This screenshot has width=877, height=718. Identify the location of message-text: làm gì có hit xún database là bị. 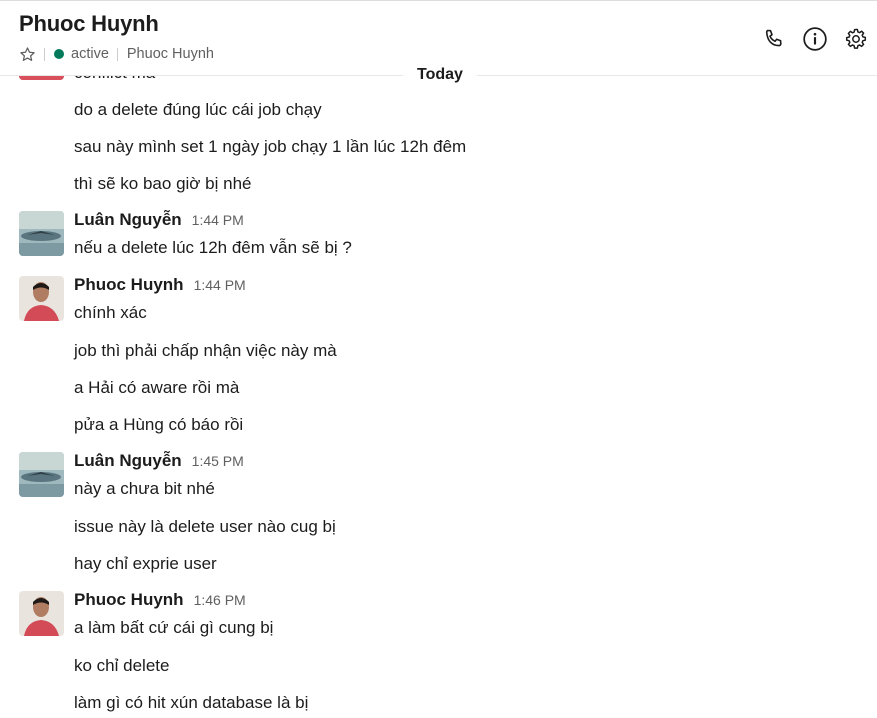
(191, 702).